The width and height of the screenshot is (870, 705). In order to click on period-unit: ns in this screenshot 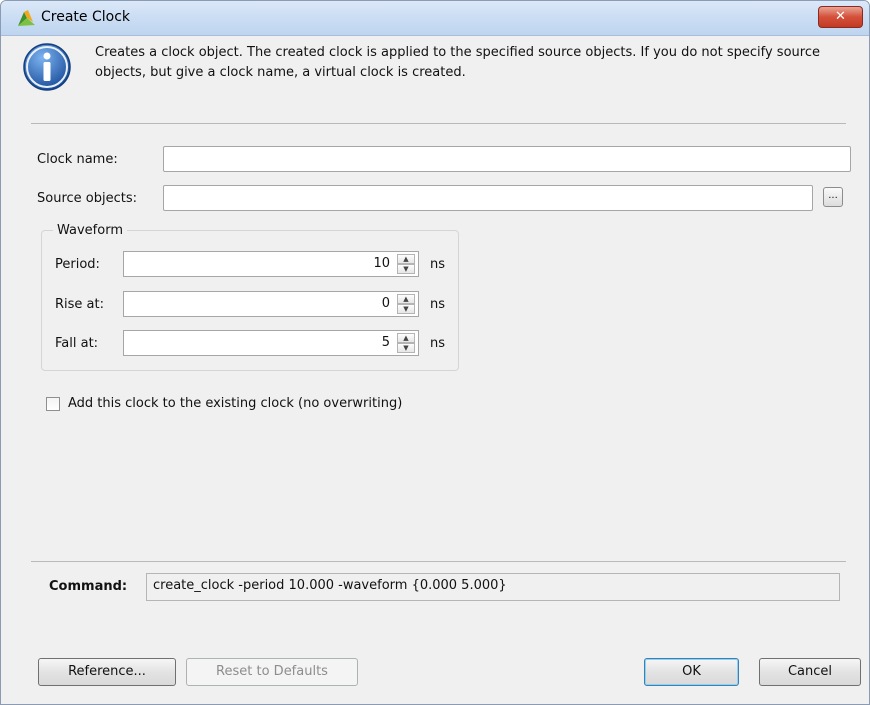, I will do `click(438, 264)`.